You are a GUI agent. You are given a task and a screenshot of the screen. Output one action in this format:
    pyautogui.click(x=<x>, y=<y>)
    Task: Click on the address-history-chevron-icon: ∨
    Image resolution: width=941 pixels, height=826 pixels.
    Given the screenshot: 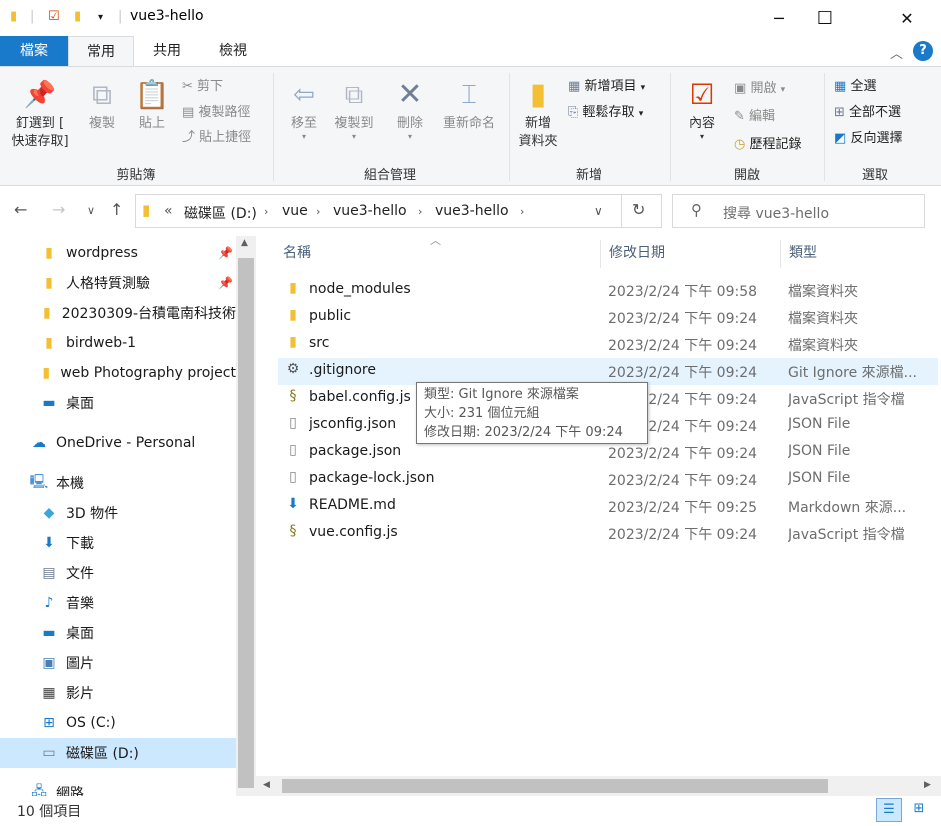 What is the action you would take?
    pyautogui.click(x=598, y=211)
    